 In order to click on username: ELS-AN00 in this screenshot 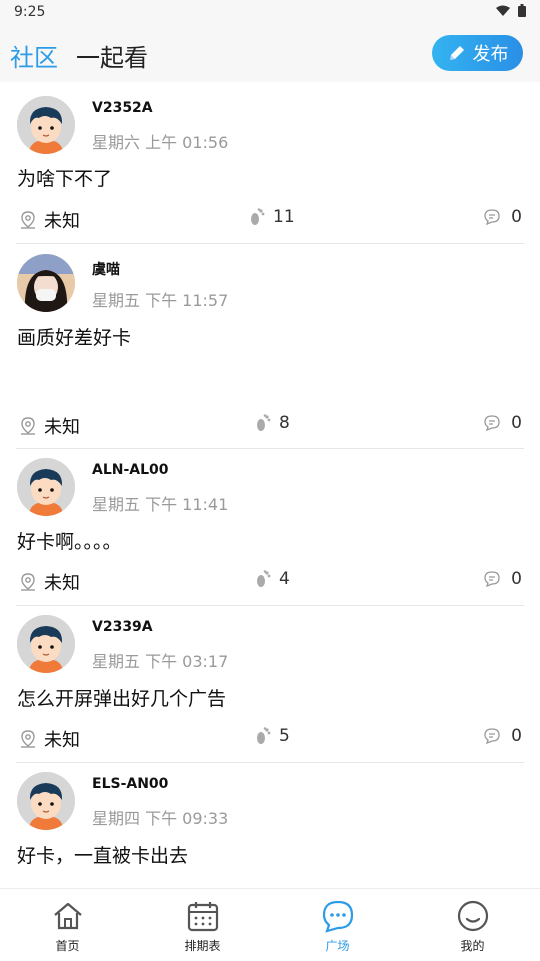, I will do `click(130, 784)`.